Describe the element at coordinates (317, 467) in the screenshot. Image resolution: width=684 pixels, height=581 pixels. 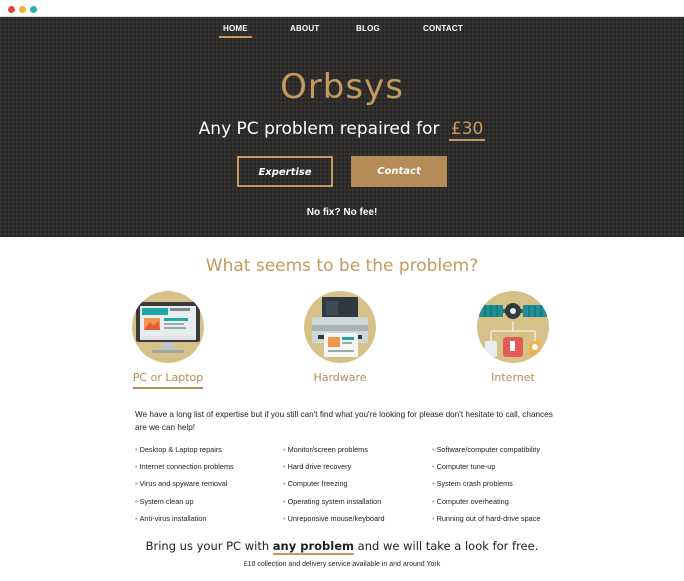
I see `list-item: • Hard drive recovery` at that location.